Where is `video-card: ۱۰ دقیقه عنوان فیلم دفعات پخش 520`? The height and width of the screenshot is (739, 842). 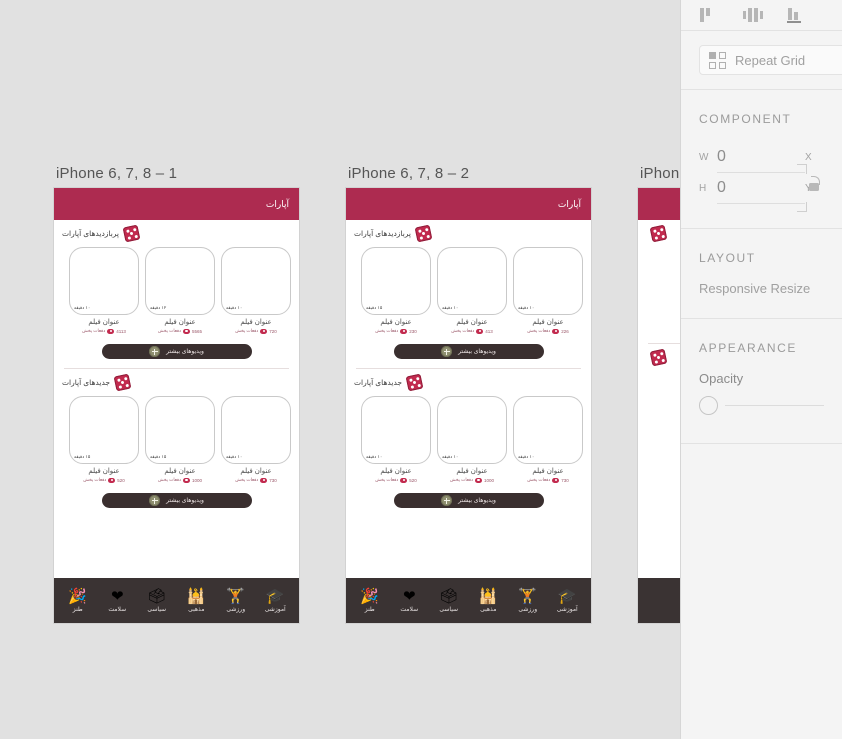
video-card: ۱۰ دقیقه عنوان فیلم دفعات پخش 520 is located at coordinates (396, 439).